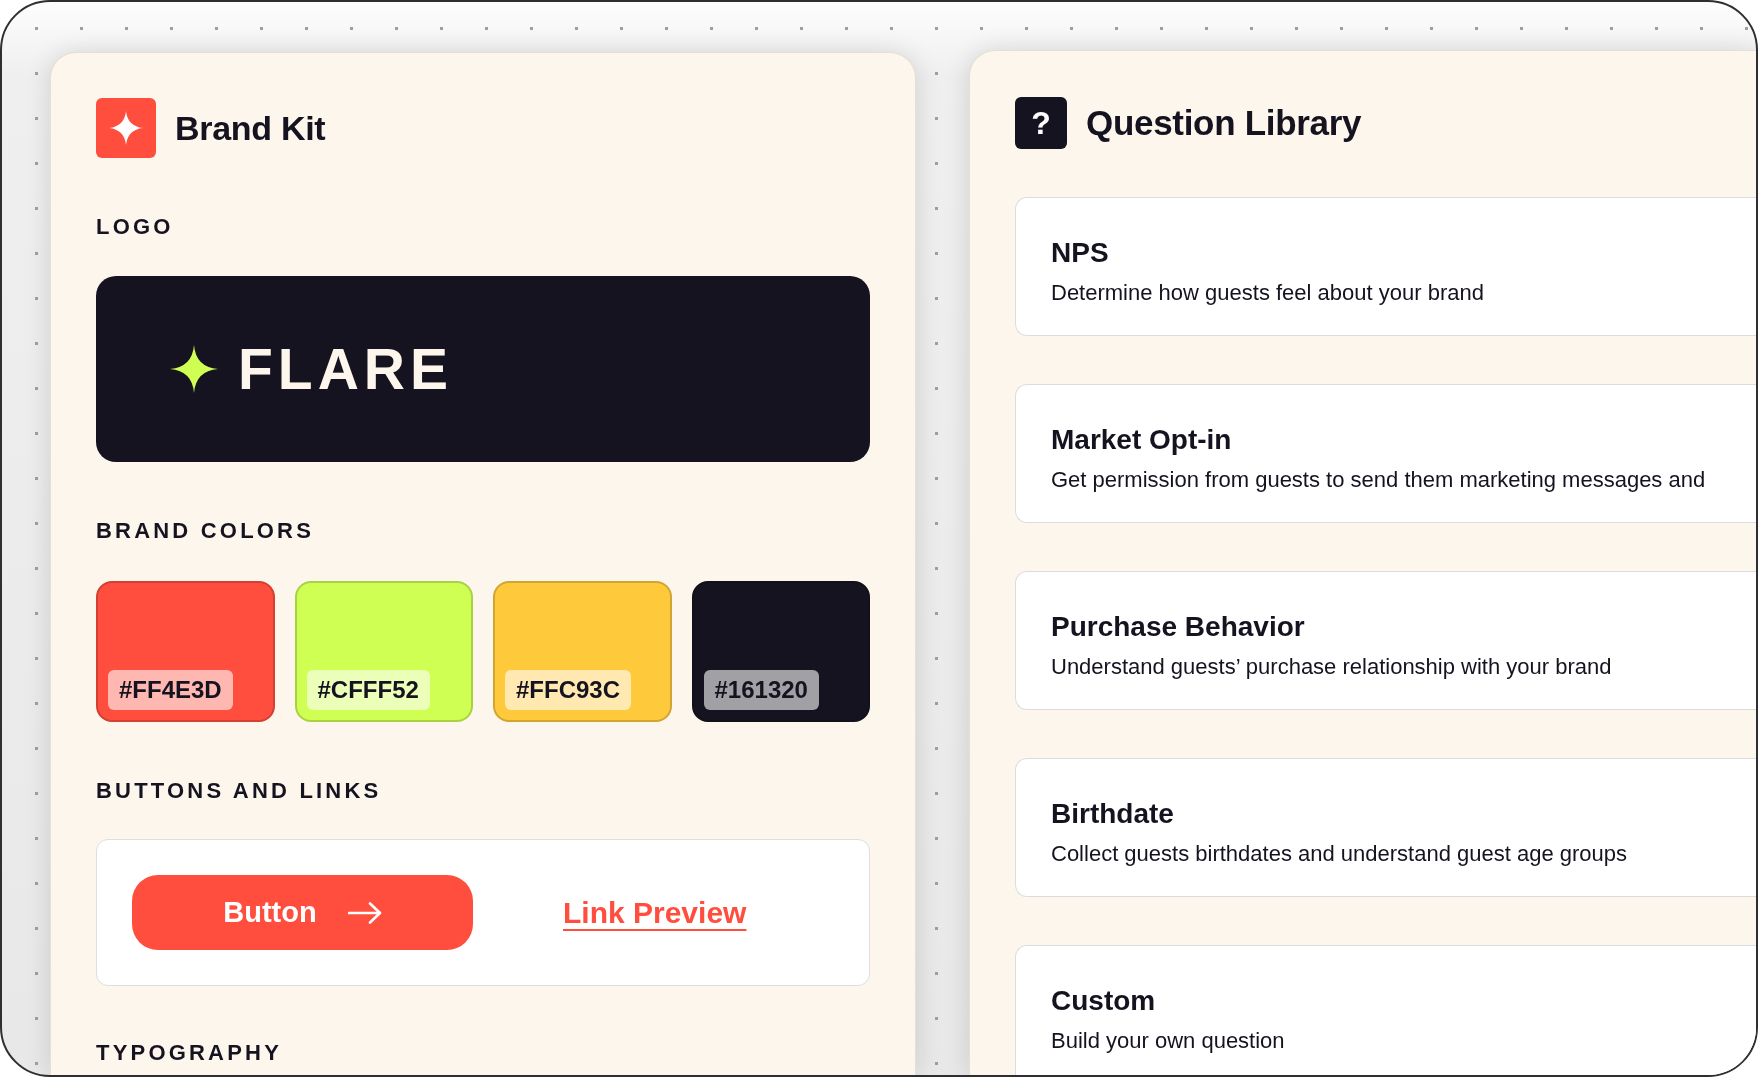 Image resolution: width=1758 pixels, height=1077 pixels. I want to click on question-title: NPS, so click(1080, 253).